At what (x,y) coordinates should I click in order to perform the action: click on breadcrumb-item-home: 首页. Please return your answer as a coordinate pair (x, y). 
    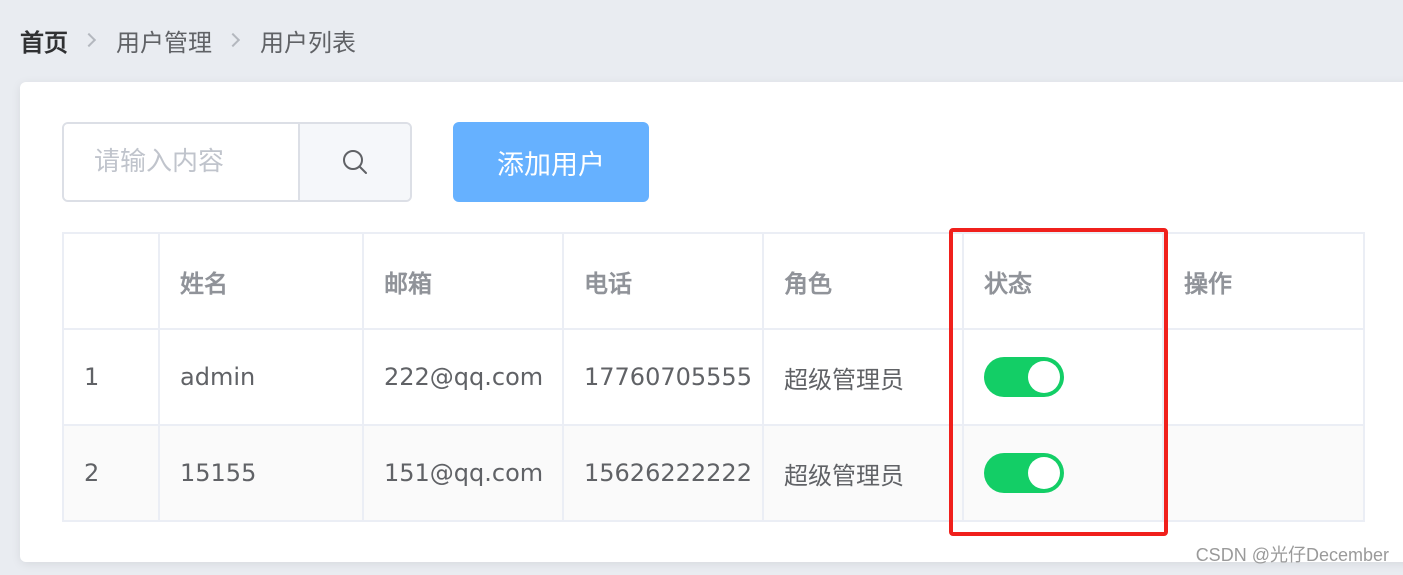
    Looking at the image, I should click on (44, 40).